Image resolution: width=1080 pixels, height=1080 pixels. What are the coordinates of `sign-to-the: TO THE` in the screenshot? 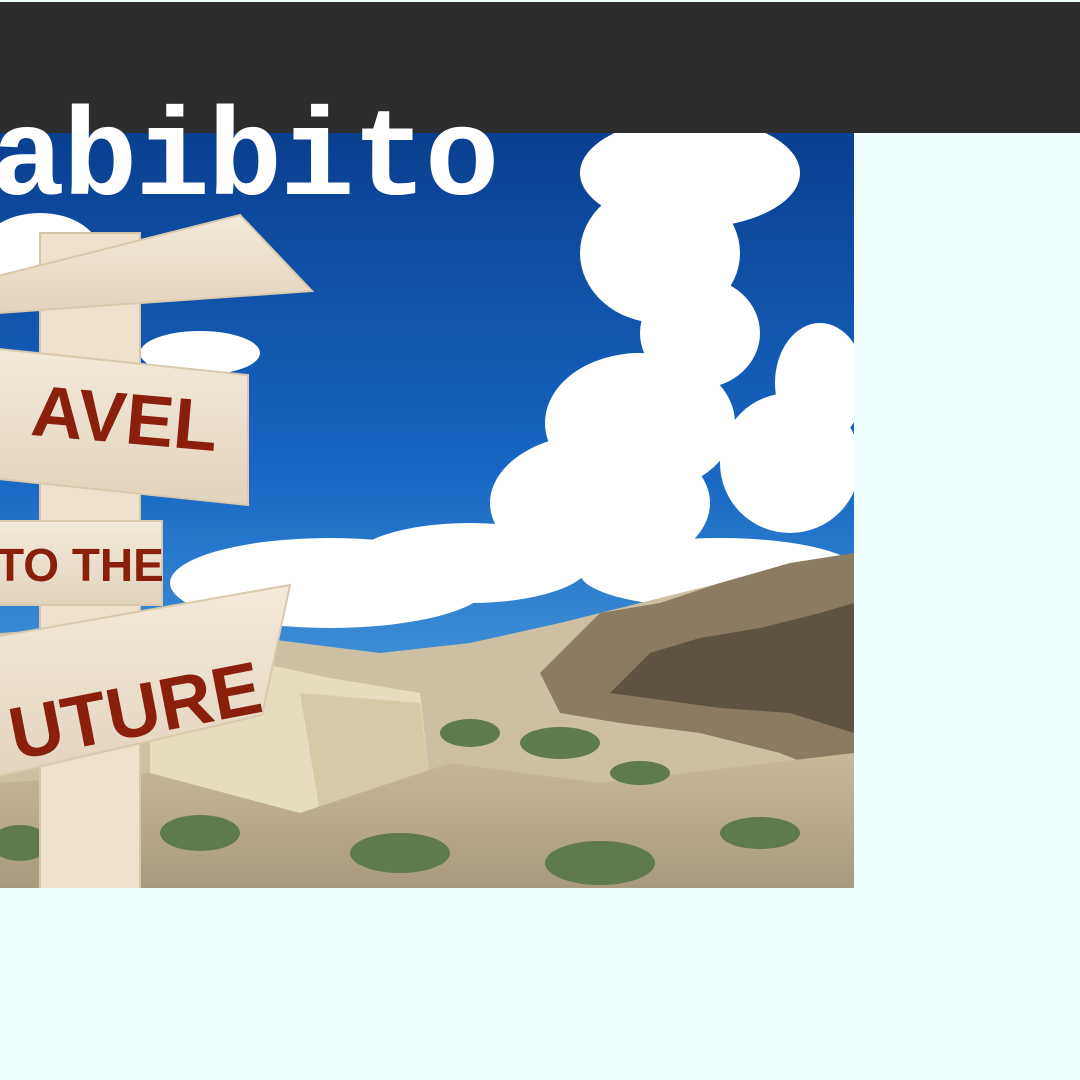 It's located at (82, 565).